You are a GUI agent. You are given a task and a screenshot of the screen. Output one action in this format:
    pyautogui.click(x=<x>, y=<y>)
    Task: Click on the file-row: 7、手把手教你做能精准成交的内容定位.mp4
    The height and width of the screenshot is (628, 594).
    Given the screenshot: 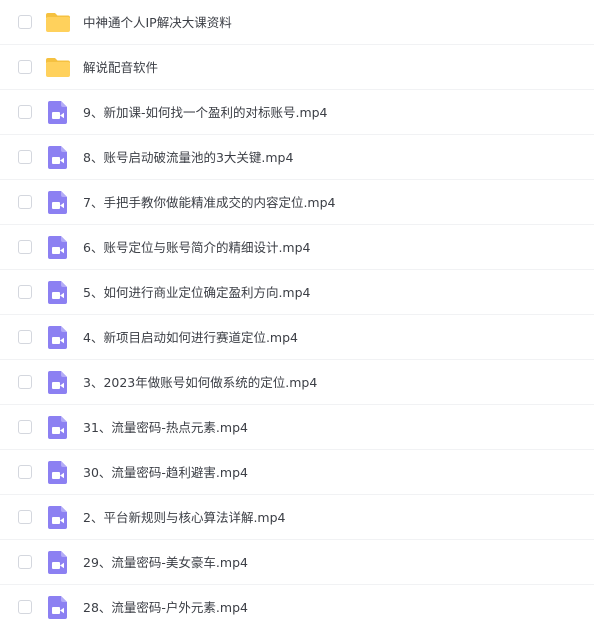 What is the action you would take?
    pyautogui.click(x=297, y=202)
    